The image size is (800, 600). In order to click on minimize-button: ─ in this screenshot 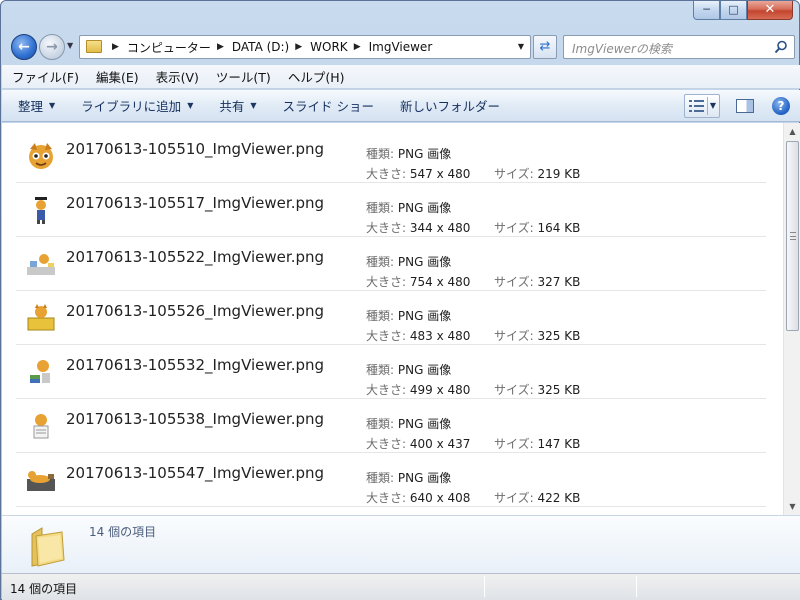, I will do `click(706, 10)`.